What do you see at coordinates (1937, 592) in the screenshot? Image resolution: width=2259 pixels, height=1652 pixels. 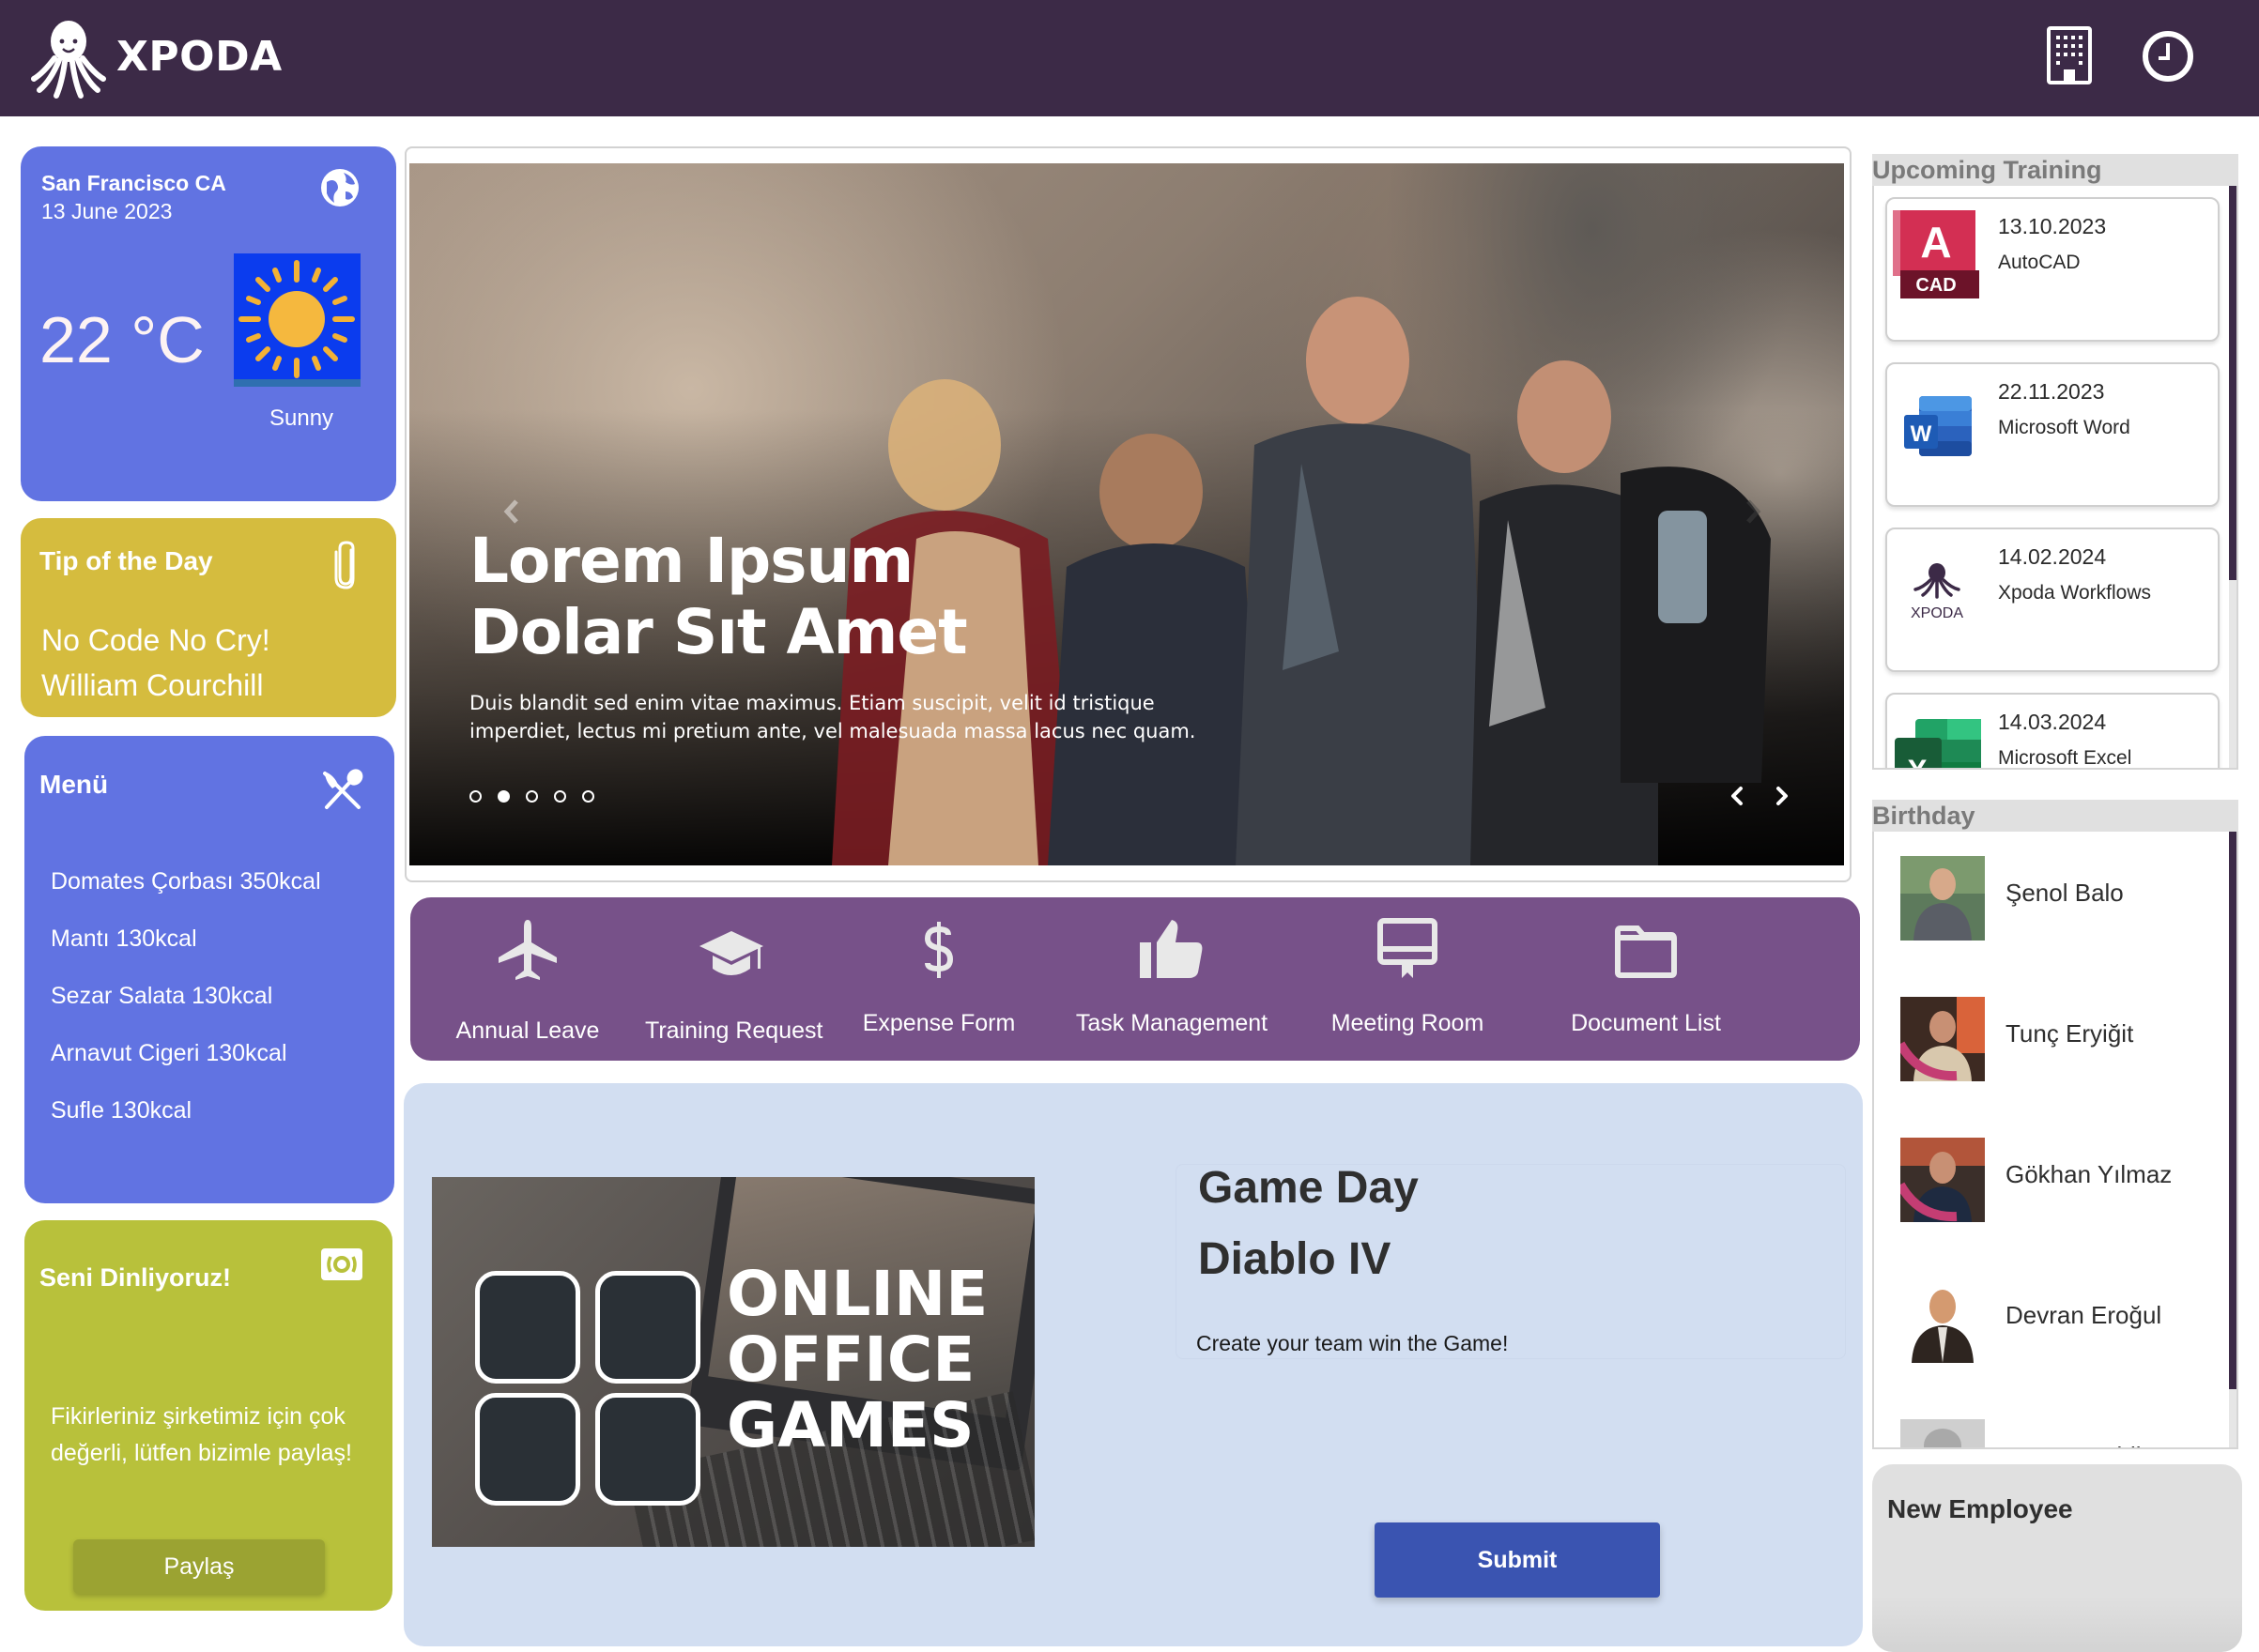 I see `xpoda-icon: XPODA` at bounding box center [1937, 592].